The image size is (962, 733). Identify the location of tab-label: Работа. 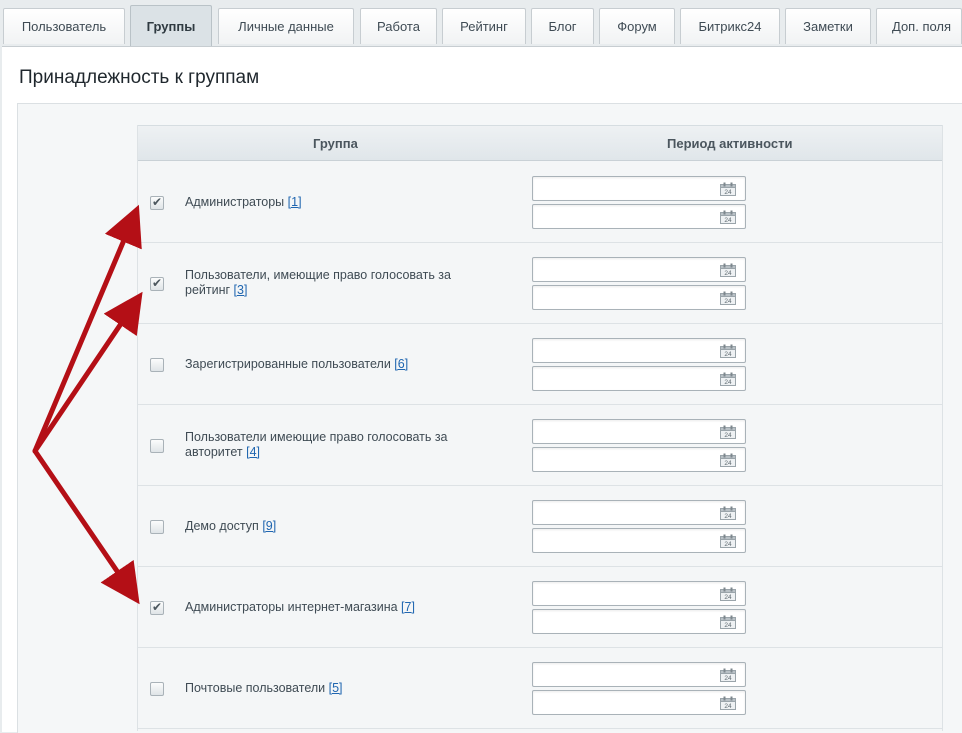
(398, 26).